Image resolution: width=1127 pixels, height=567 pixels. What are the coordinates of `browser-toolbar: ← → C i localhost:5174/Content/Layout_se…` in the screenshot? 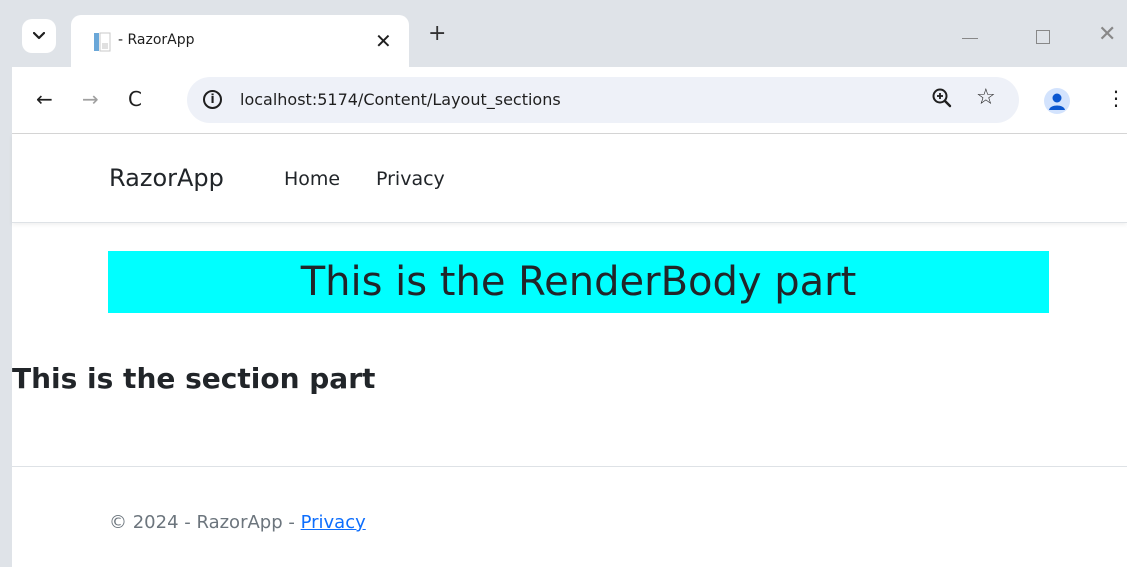 It's located at (569, 100).